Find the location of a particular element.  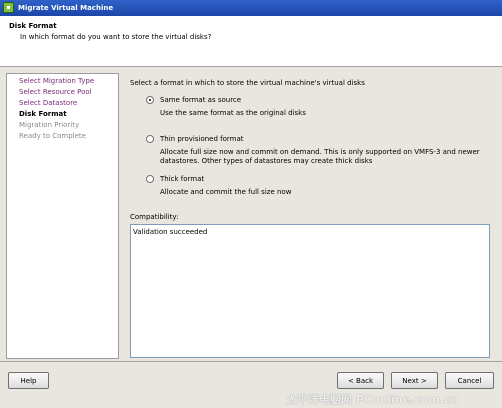

step-select-migration-type: Select Migration Type is located at coordinates (56, 81).